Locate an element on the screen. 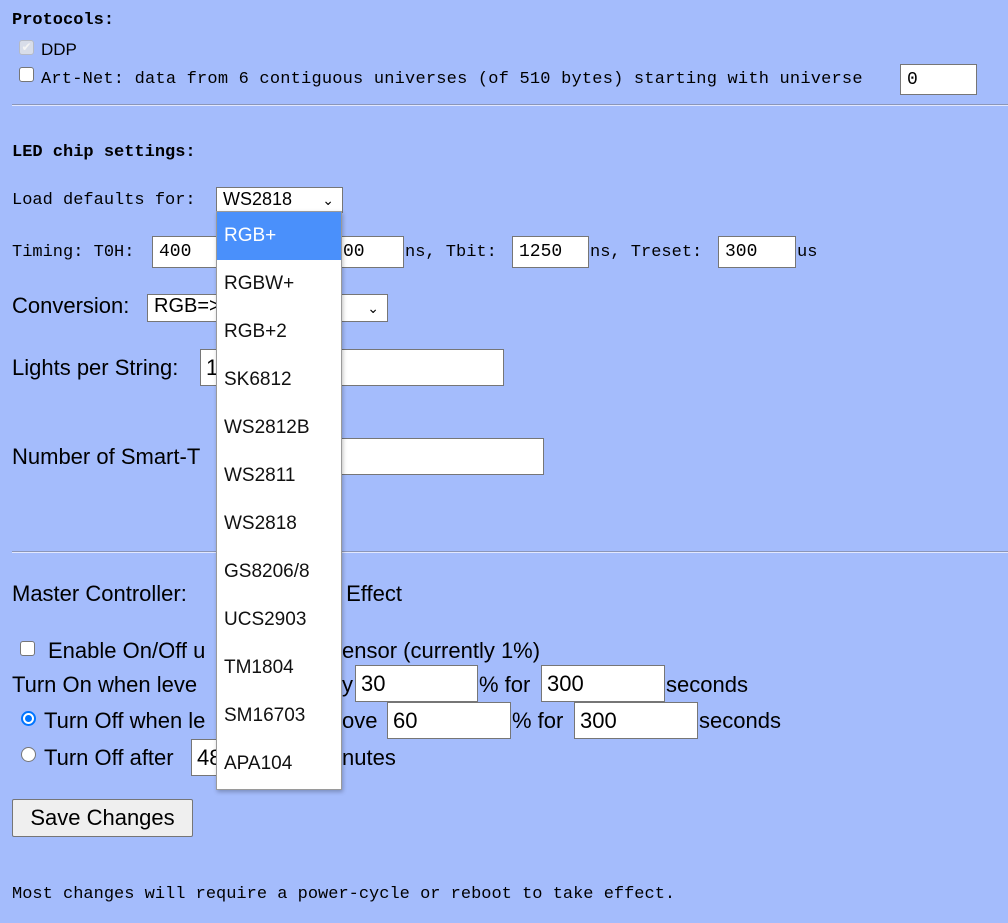 This screenshot has width=1008, height=923. load-defaults-select: WS2818 ⌄ is located at coordinates (279, 200).